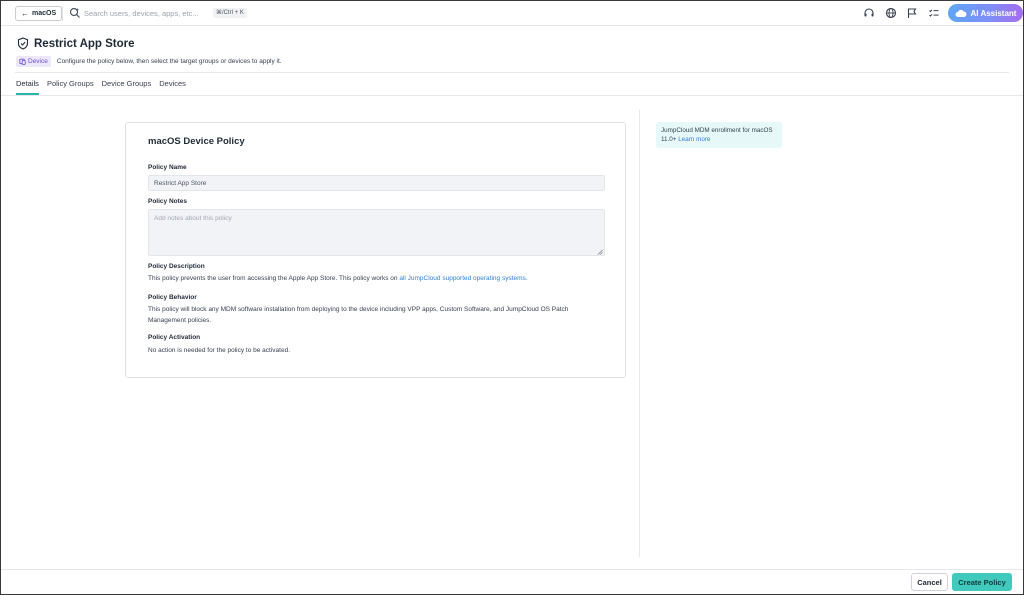  What do you see at coordinates (961, 13) in the screenshot?
I see `cloud-icon` at bounding box center [961, 13].